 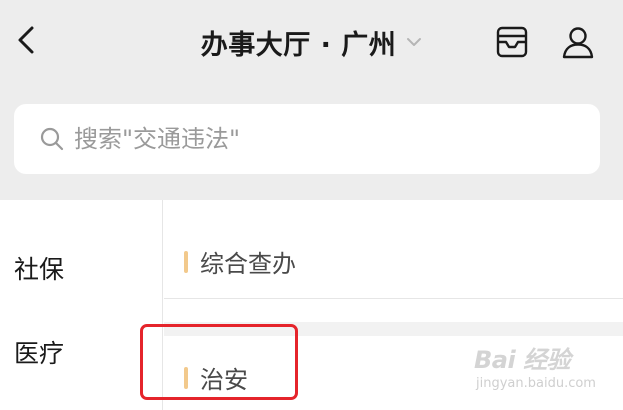 I want to click on sidebar-item-medical: 医疗, so click(x=39, y=352).